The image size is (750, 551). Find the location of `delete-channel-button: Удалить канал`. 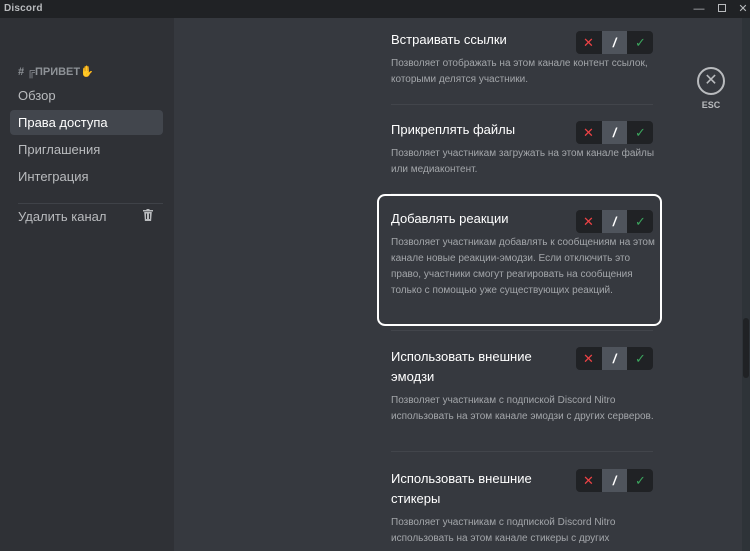

delete-channel-button: Удалить канал is located at coordinates (86, 216).